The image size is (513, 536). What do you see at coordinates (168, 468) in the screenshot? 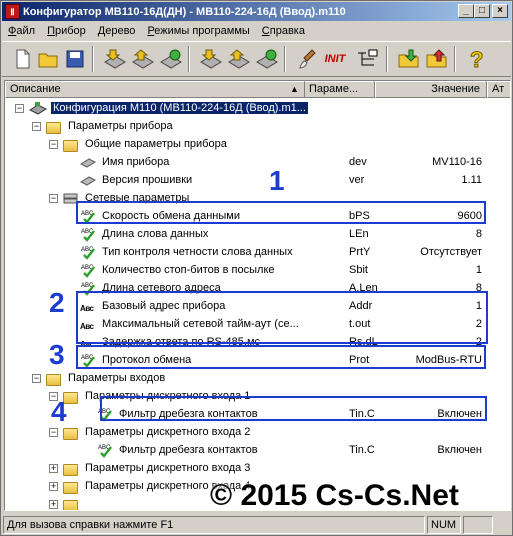
I see `row-description: Параметры дискретного входа 3` at bounding box center [168, 468].